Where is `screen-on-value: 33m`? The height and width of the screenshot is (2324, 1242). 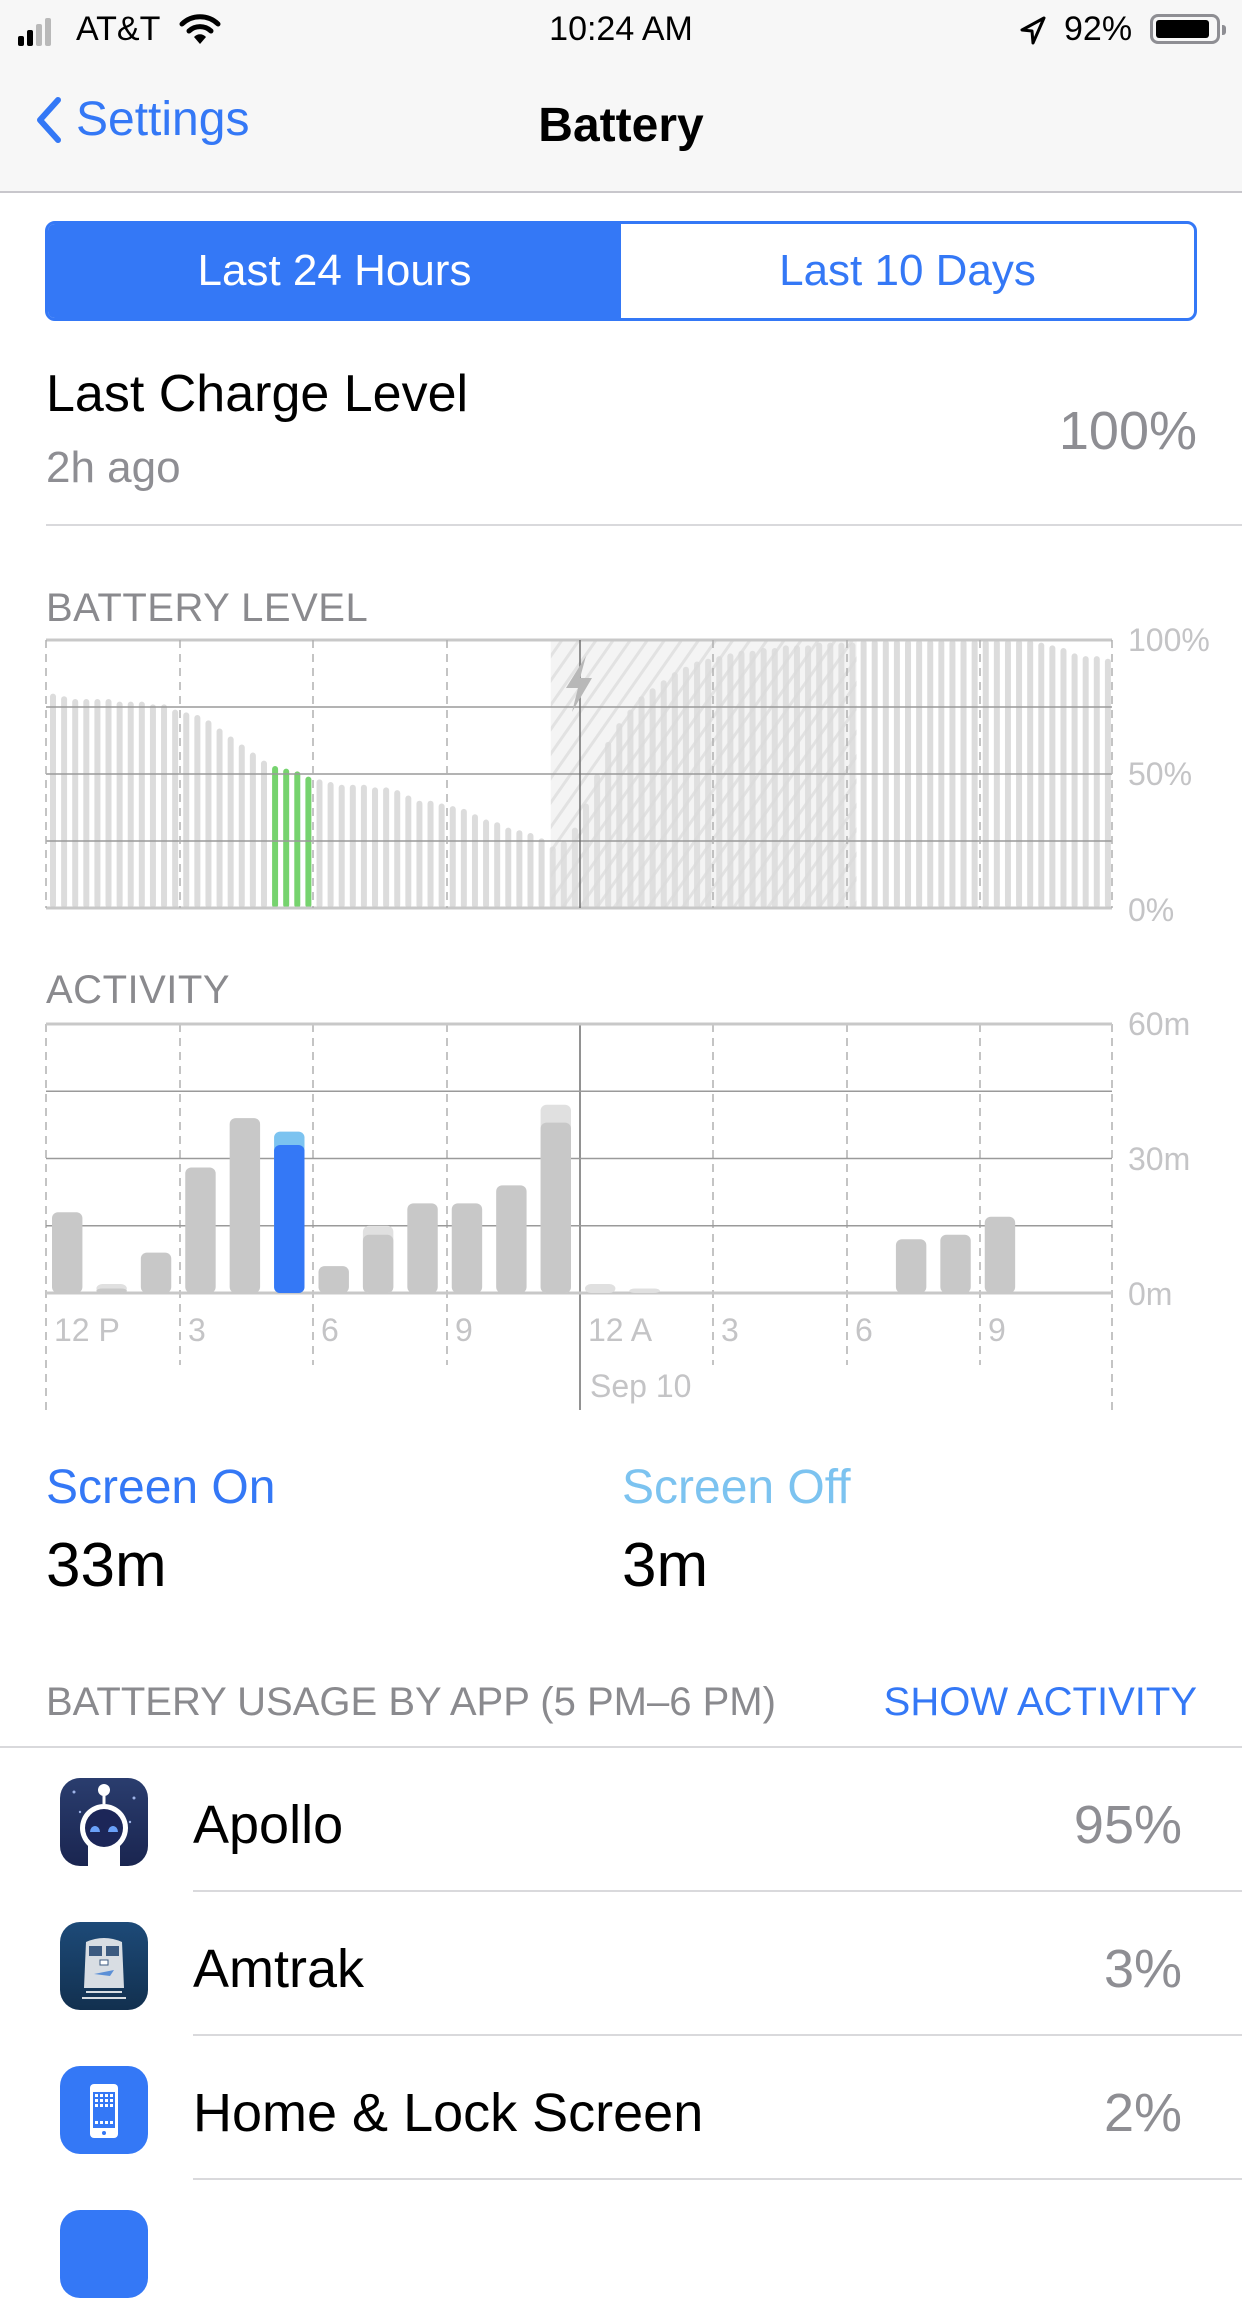 screen-on-value: 33m is located at coordinates (106, 1565).